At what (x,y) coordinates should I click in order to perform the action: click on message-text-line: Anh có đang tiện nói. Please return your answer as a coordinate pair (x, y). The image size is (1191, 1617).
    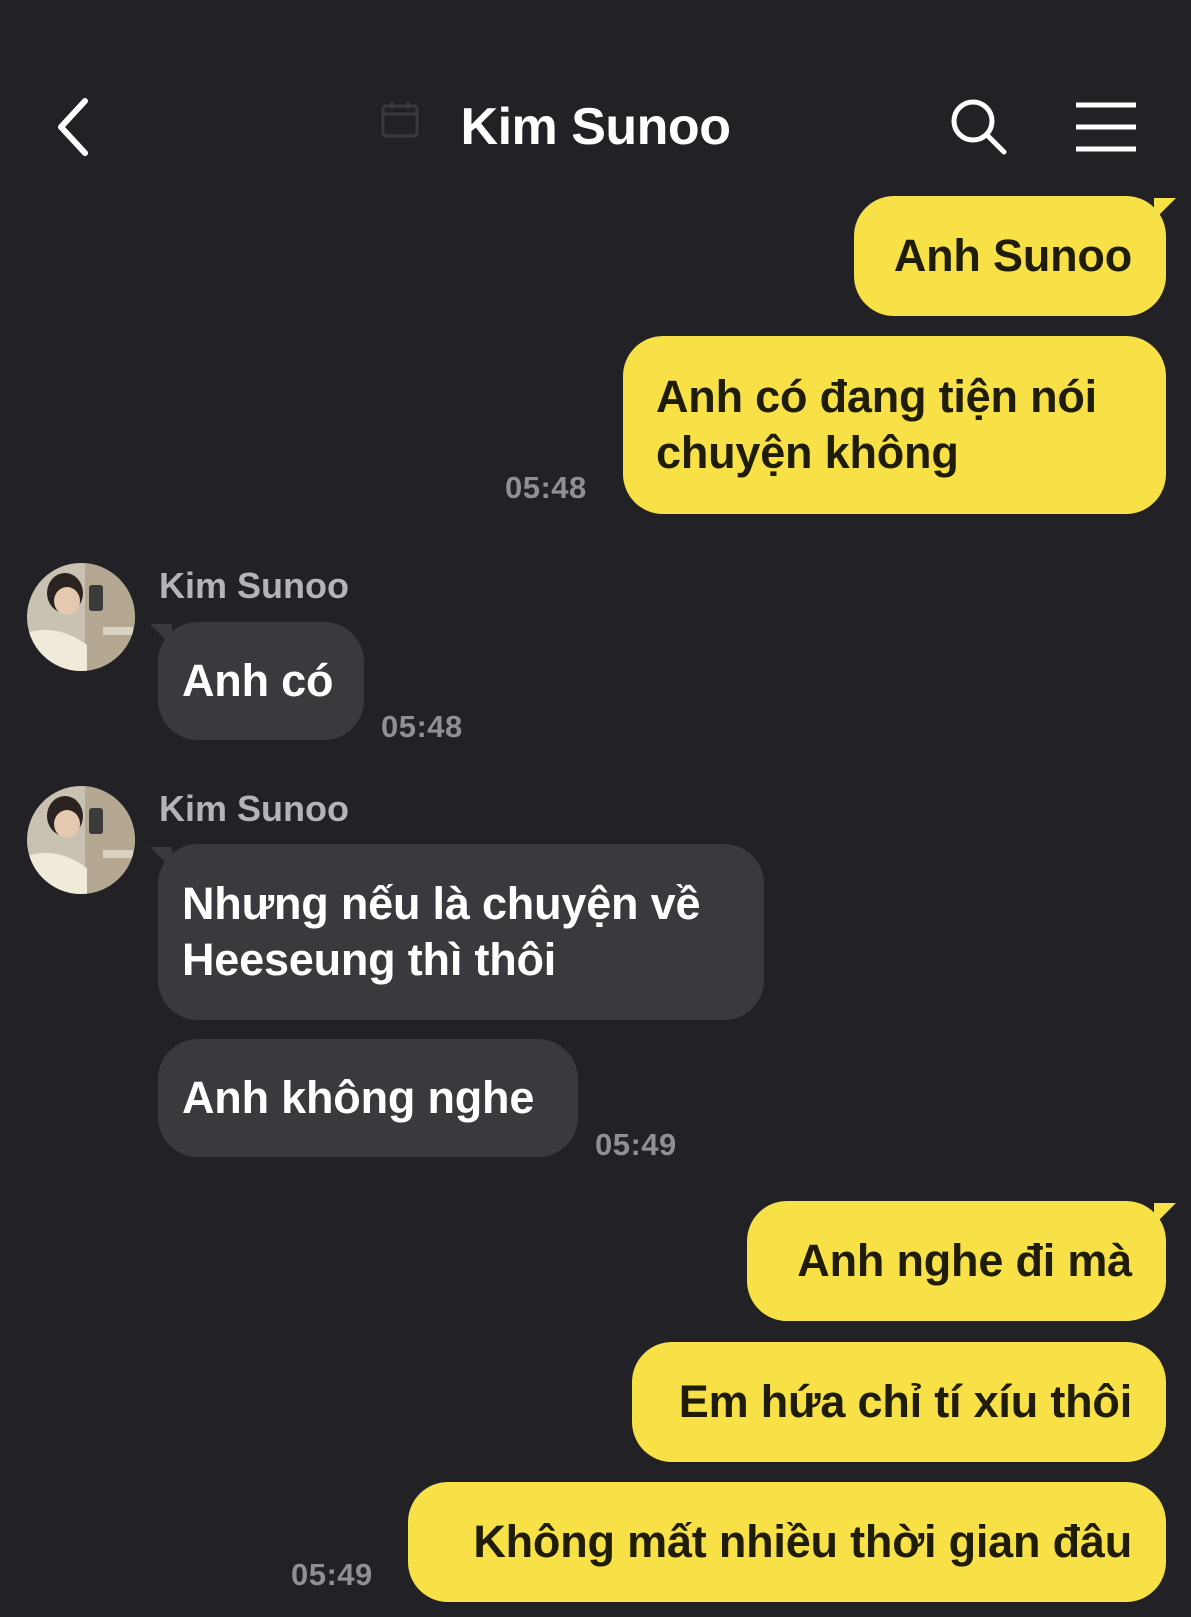
    Looking at the image, I should click on (876, 396).